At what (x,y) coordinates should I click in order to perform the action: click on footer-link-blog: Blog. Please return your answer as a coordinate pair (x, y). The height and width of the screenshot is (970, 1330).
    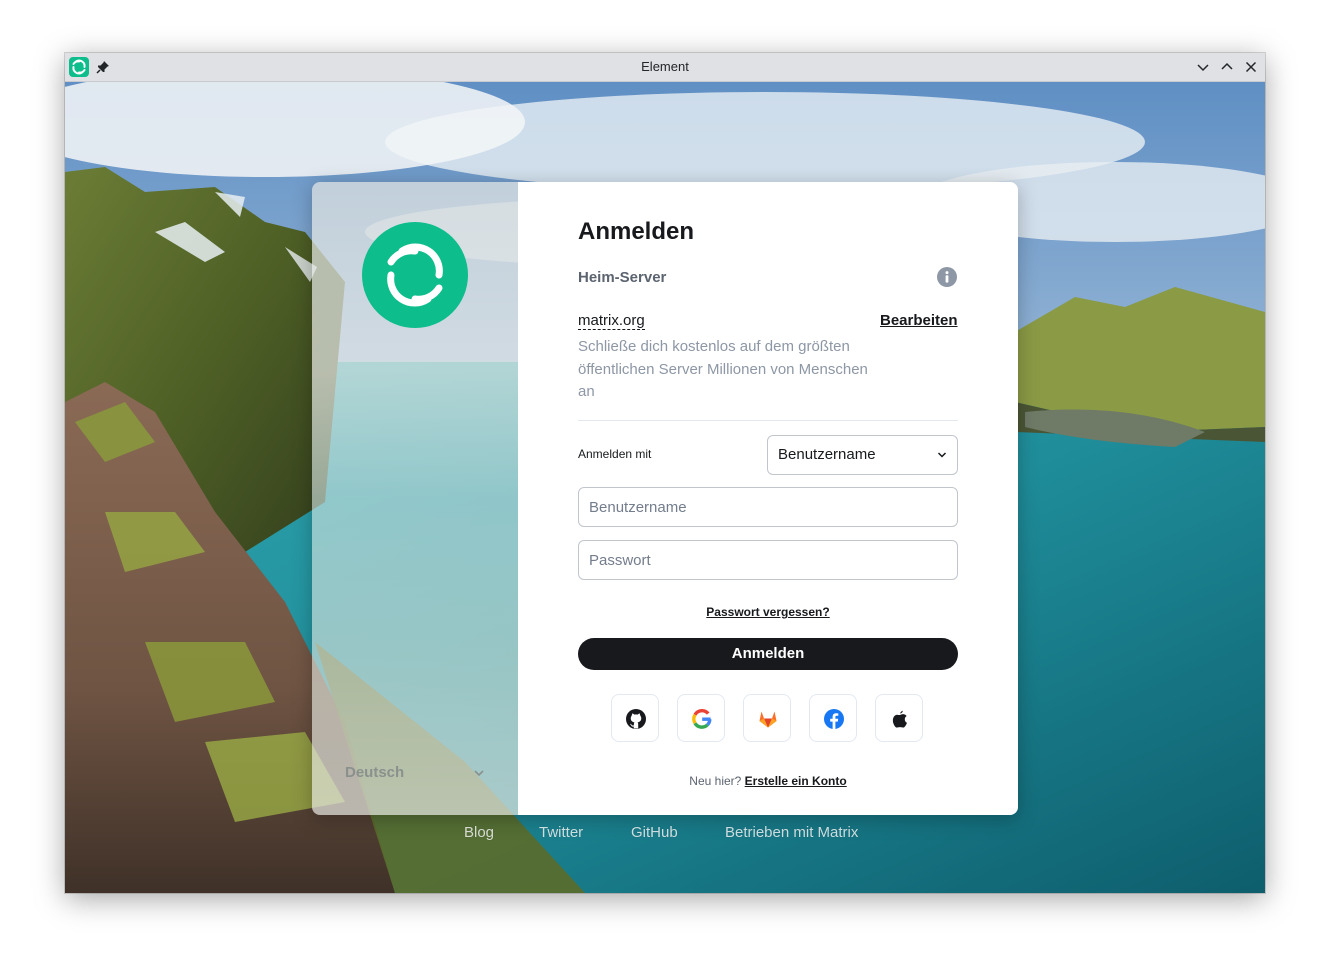
    Looking at the image, I should click on (479, 832).